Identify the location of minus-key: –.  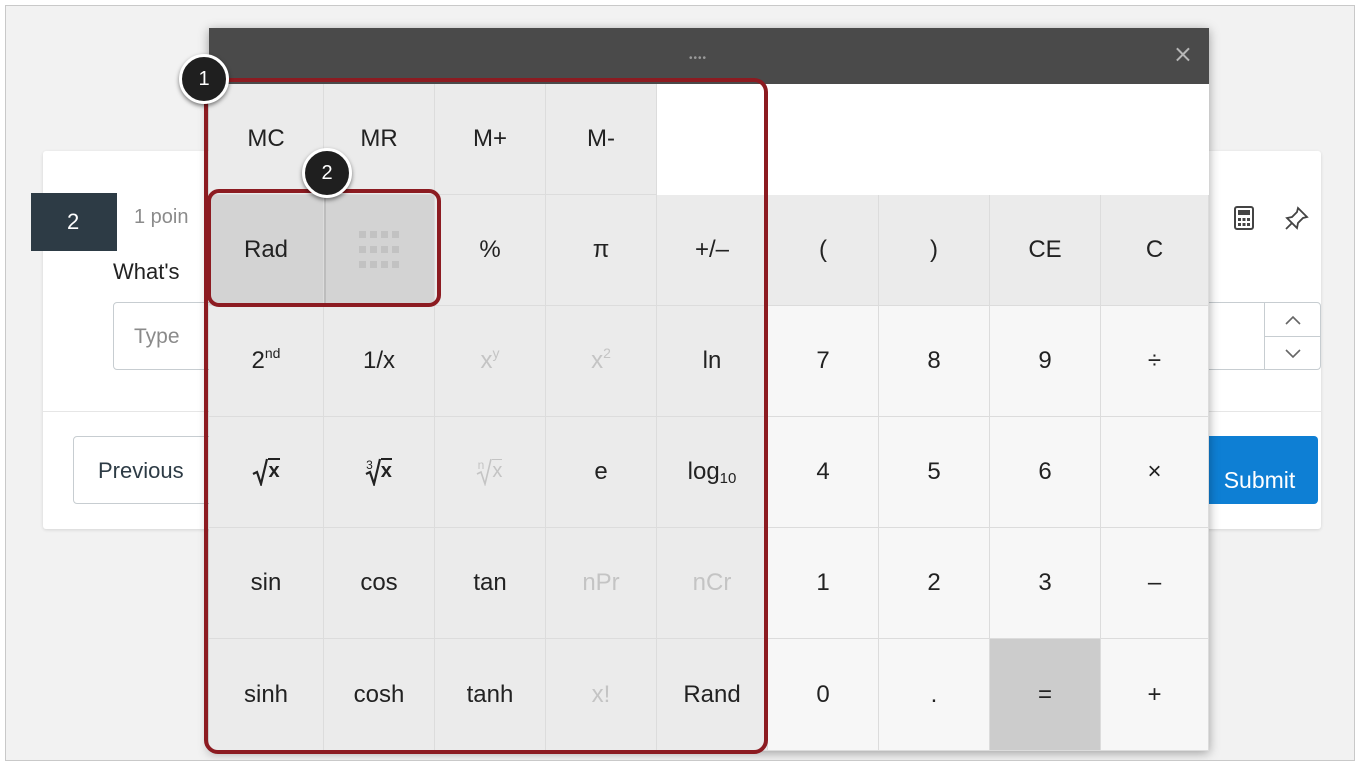
(1155, 583).